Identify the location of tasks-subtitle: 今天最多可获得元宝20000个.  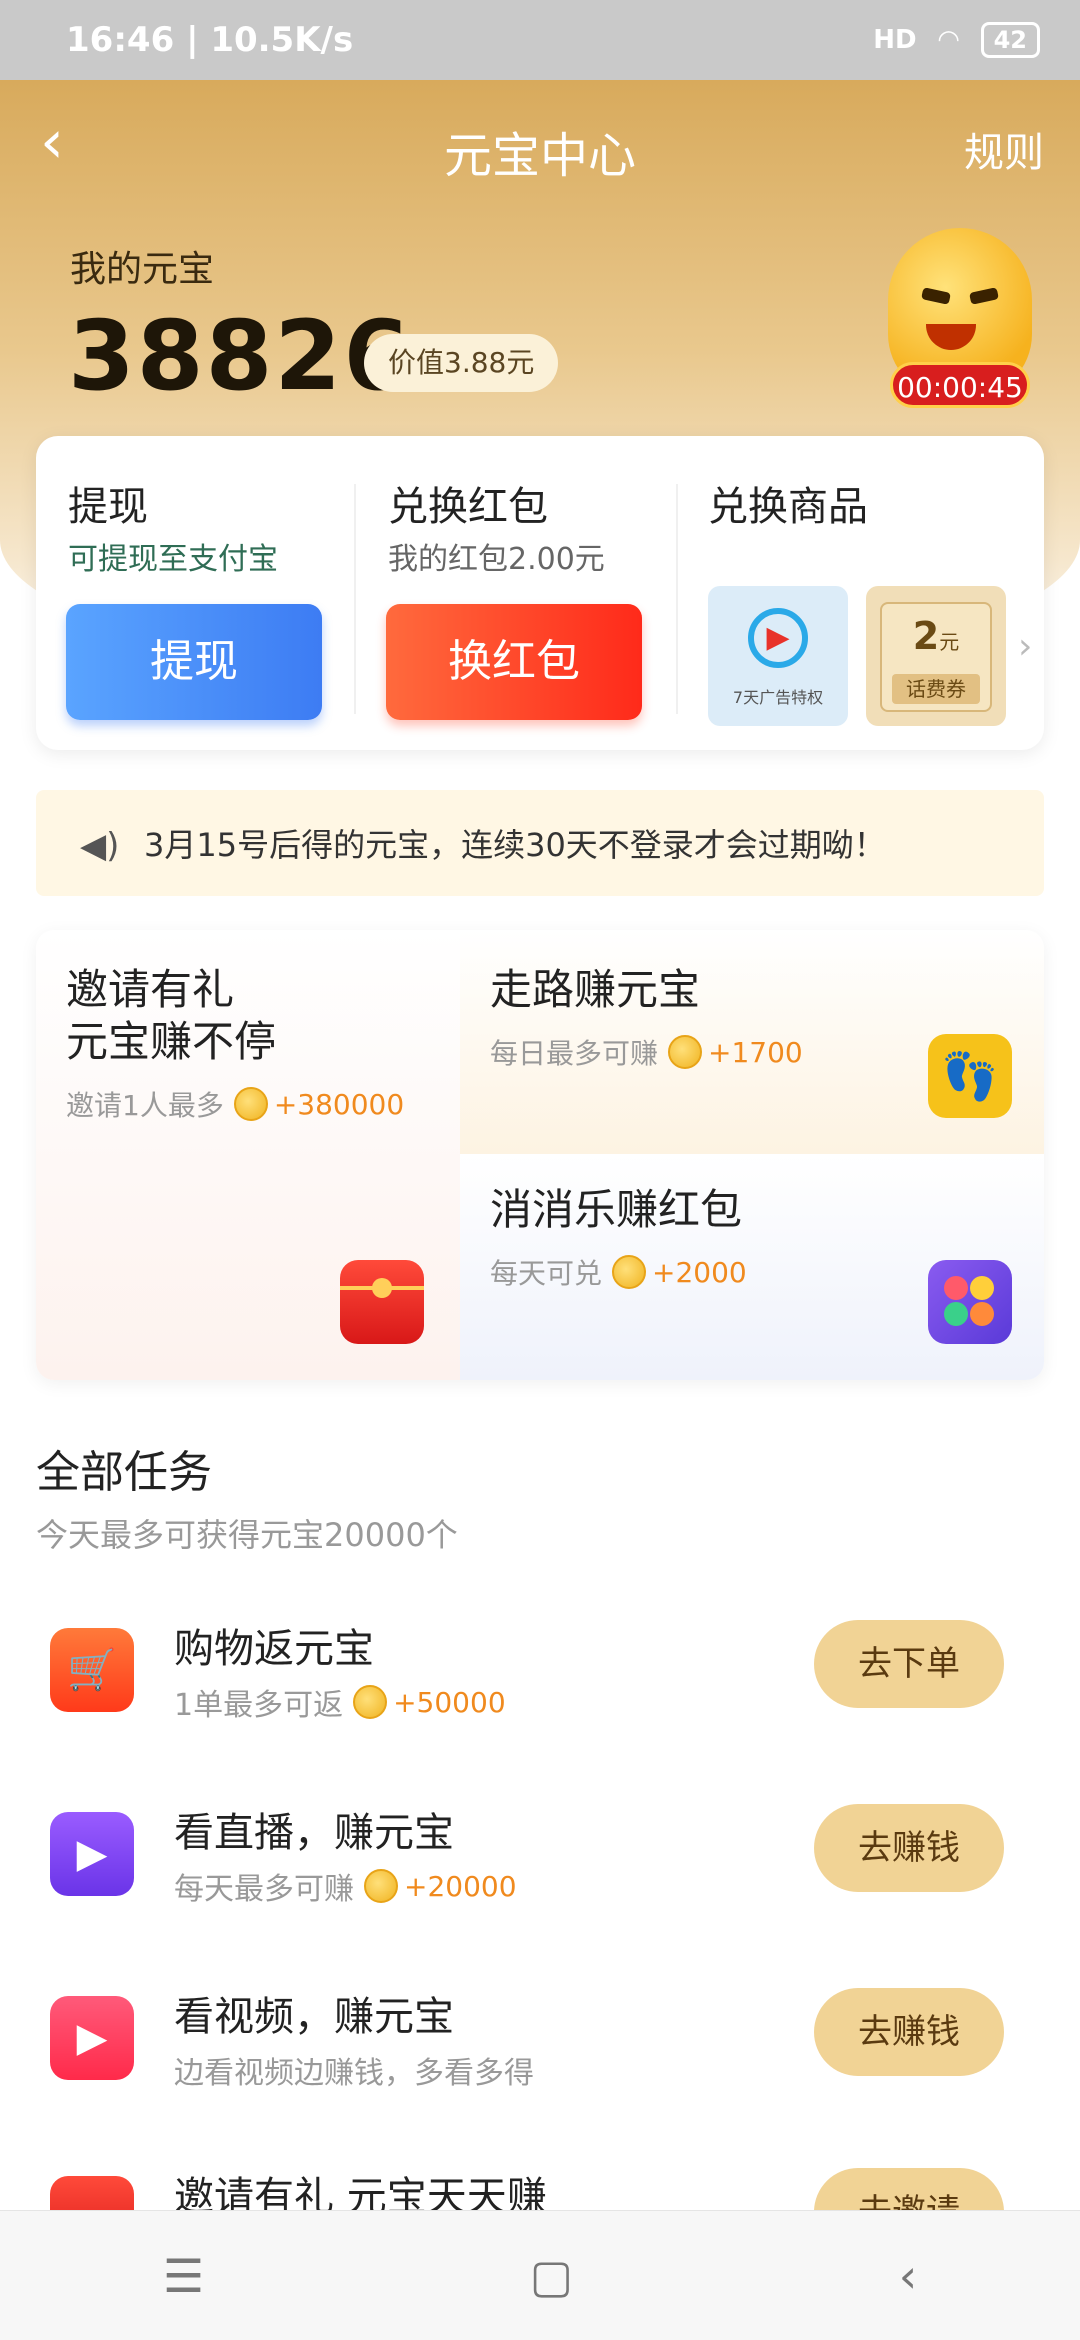
(247, 1535).